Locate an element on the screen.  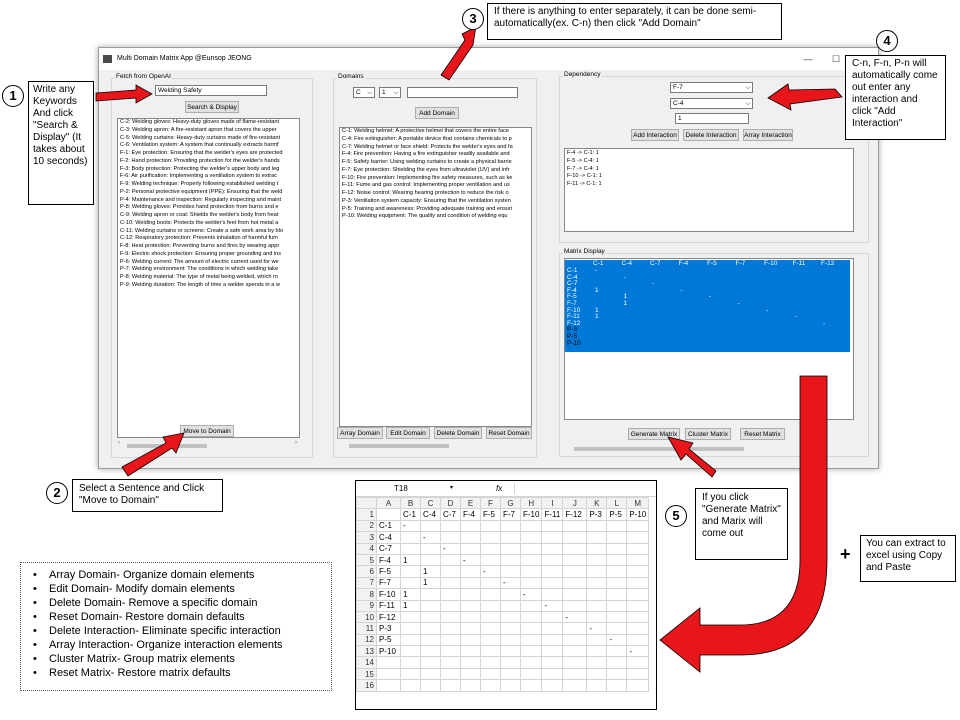
formula-bar is located at coordinates (584, 488).